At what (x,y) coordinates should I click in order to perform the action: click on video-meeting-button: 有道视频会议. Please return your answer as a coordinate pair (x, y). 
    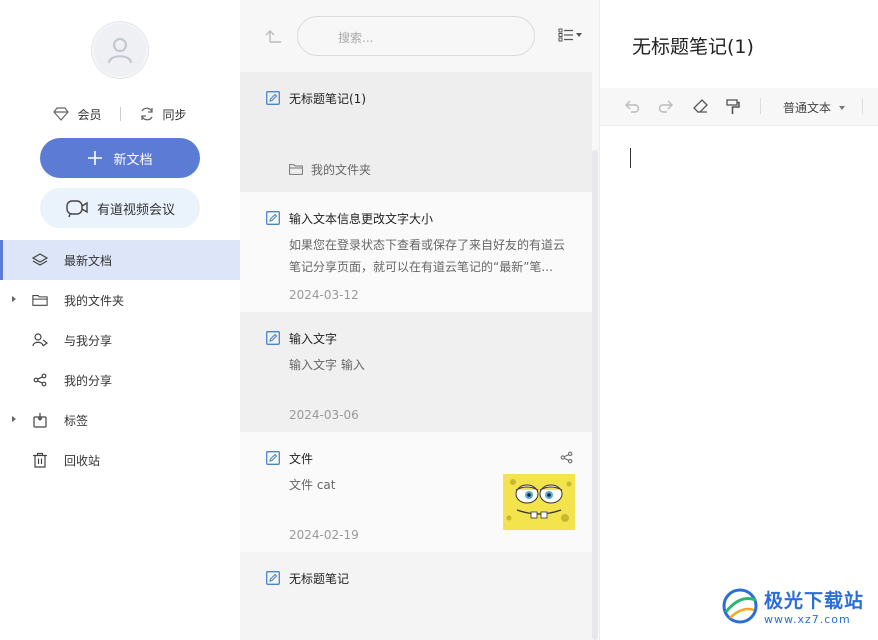
    Looking at the image, I should click on (120, 208).